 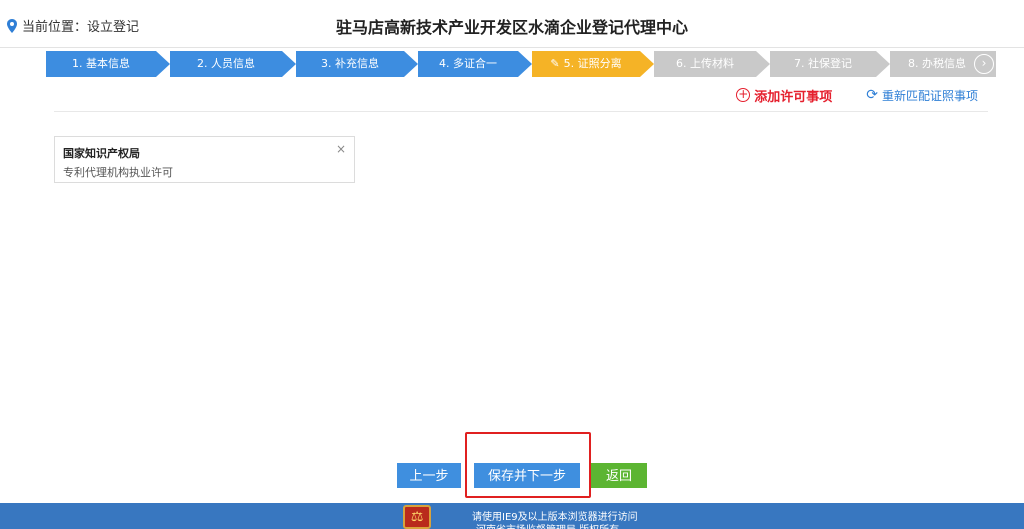 I want to click on add-permit-label: 添加许可事项, so click(x=793, y=97).